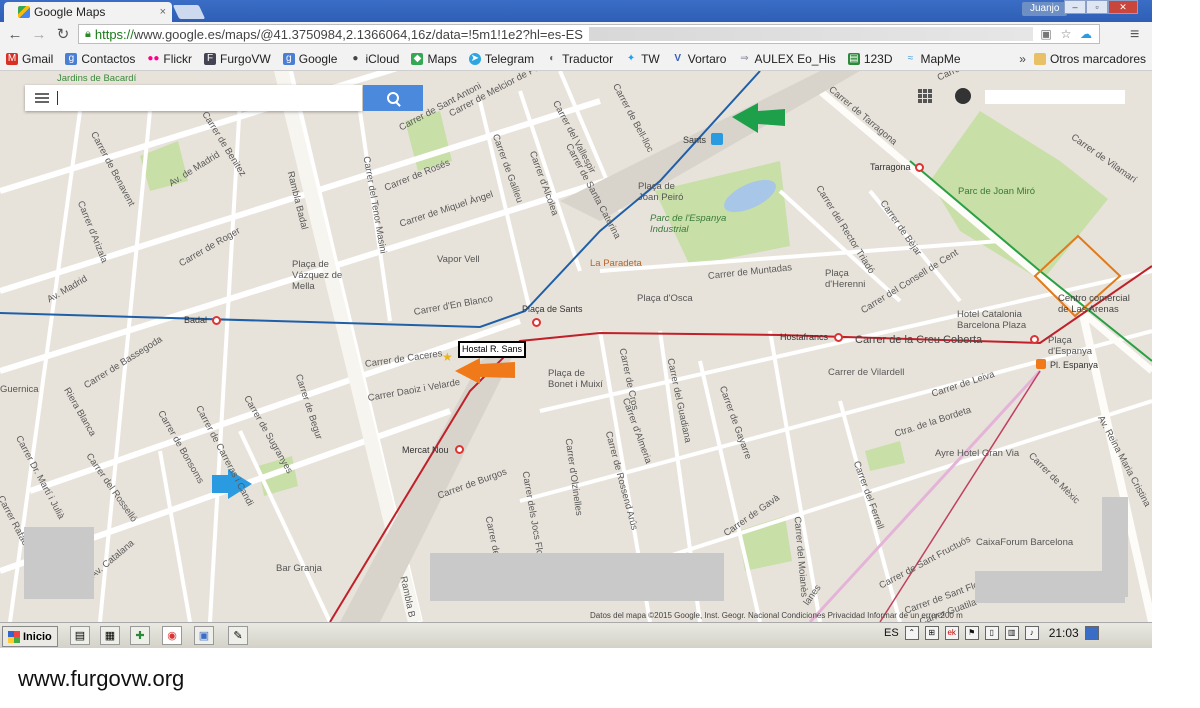 This screenshot has height=708, width=1200. I want to click on metro-label: Badal, so click(195, 320).